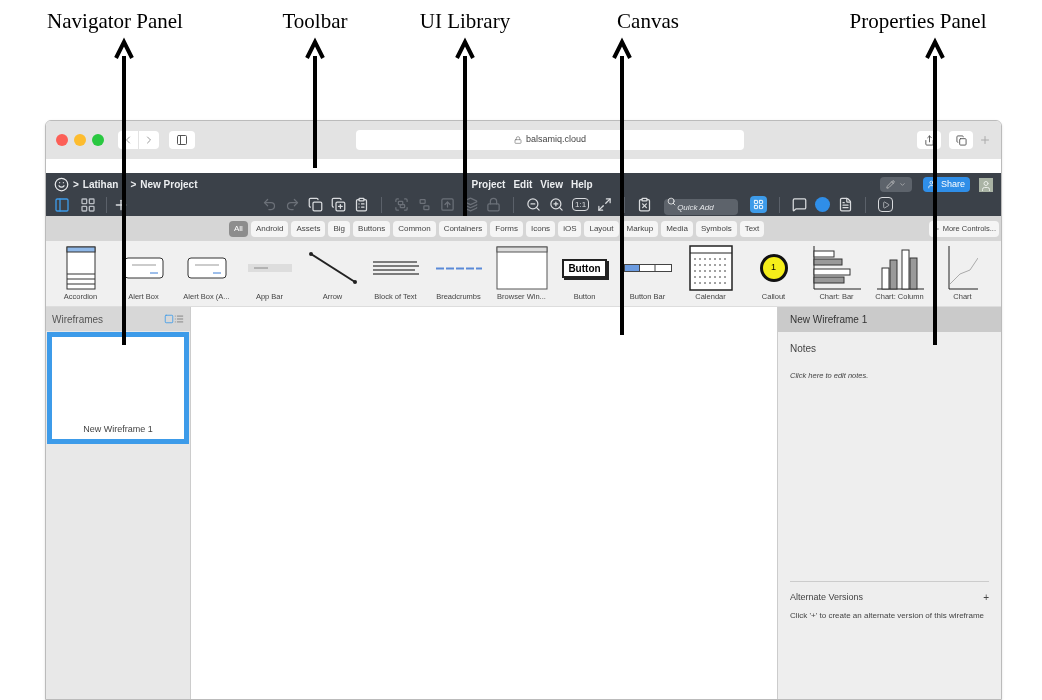 The height and width of the screenshot is (700, 1042). Describe the element at coordinates (605, 204) in the screenshot. I see `expand-icon` at that location.